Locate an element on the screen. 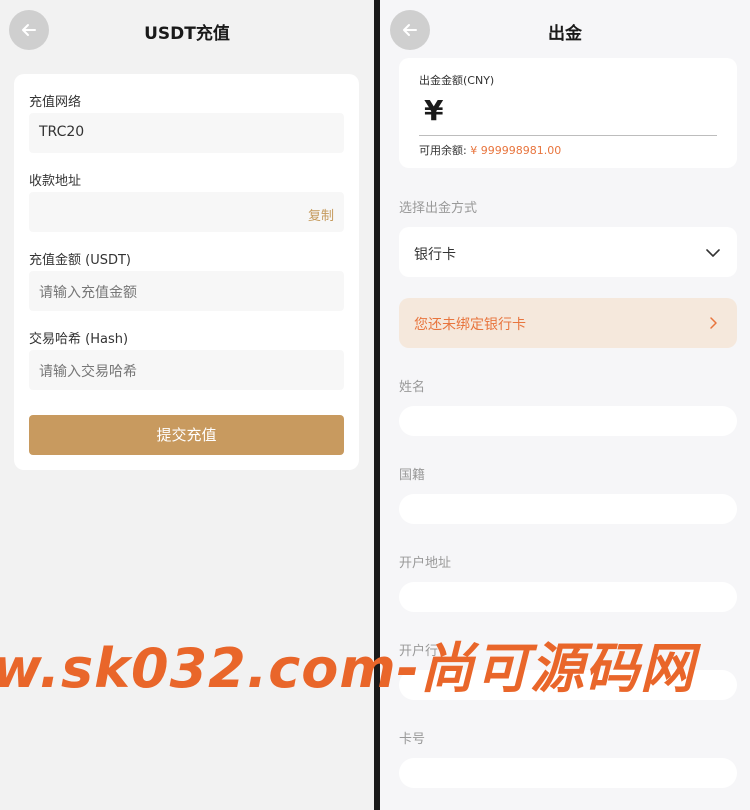  hash-label: 交易哈希 (Hash) is located at coordinates (79, 339).